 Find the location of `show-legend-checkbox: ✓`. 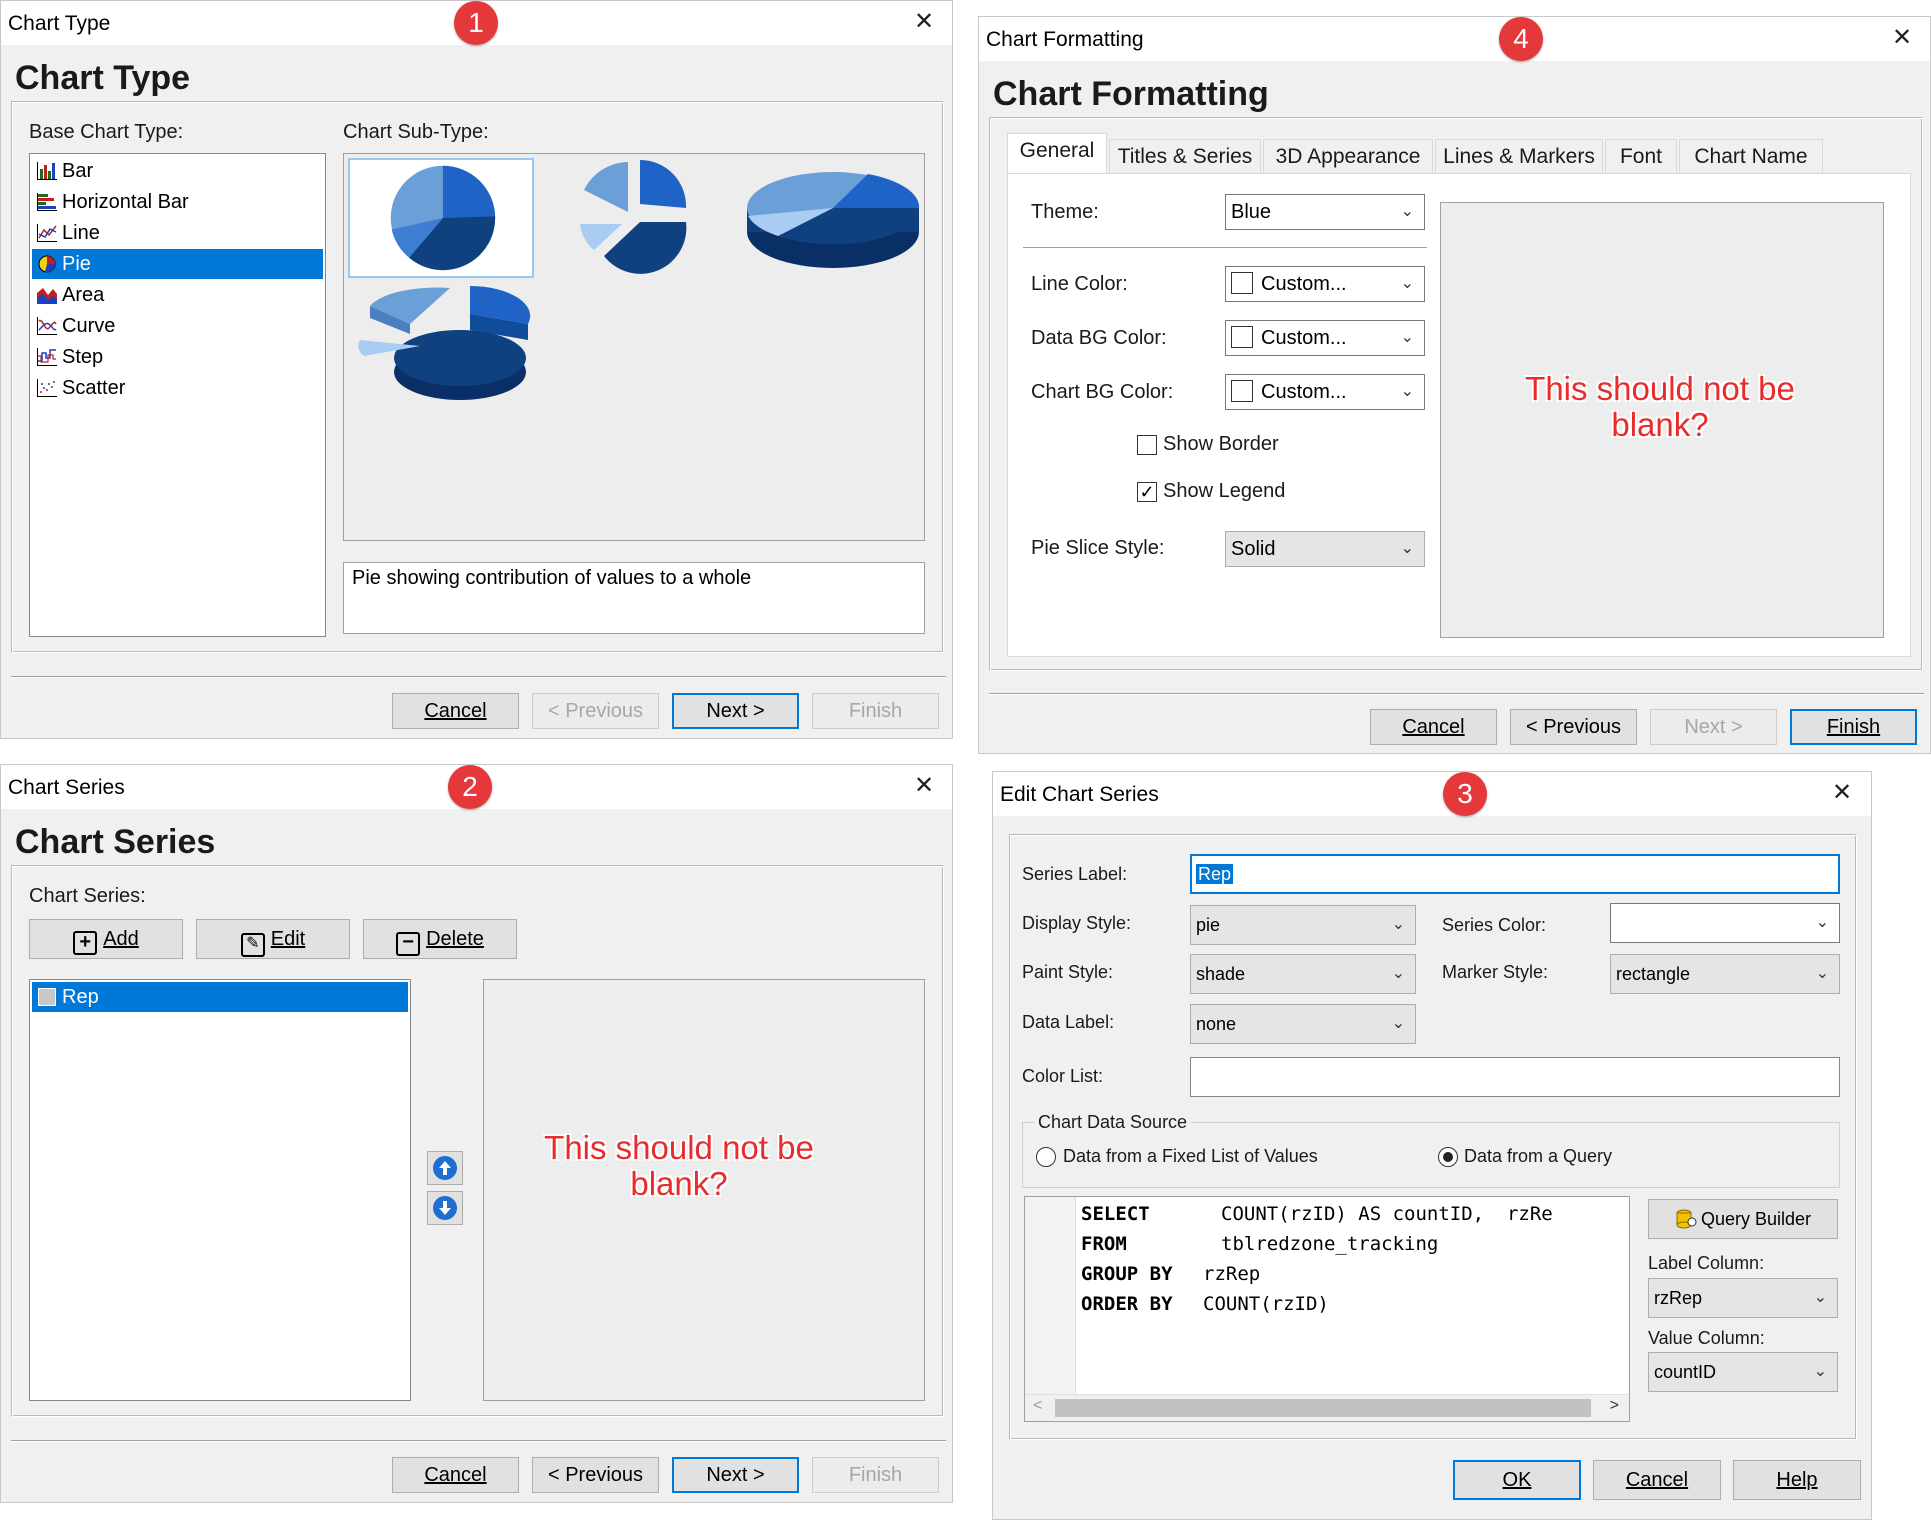

show-legend-checkbox: ✓ is located at coordinates (1147, 492).